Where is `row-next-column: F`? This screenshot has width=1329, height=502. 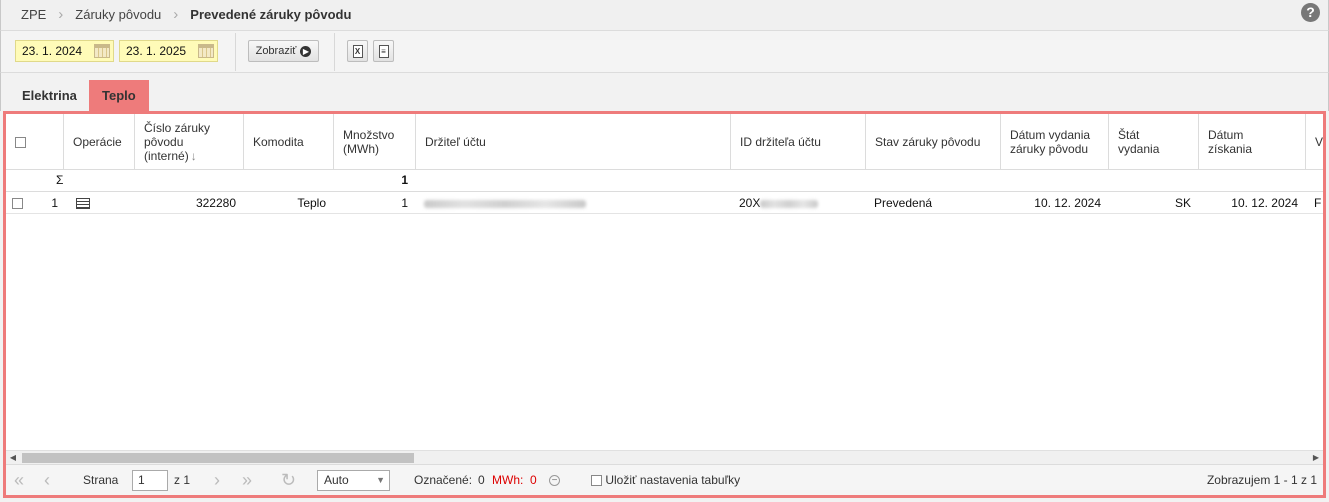
row-next-column: F is located at coordinates (1318, 203).